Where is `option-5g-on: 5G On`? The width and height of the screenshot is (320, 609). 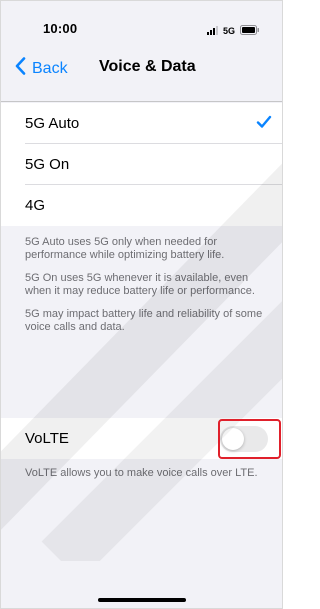
option-5g-on: 5G On is located at coordinates (141, 164).